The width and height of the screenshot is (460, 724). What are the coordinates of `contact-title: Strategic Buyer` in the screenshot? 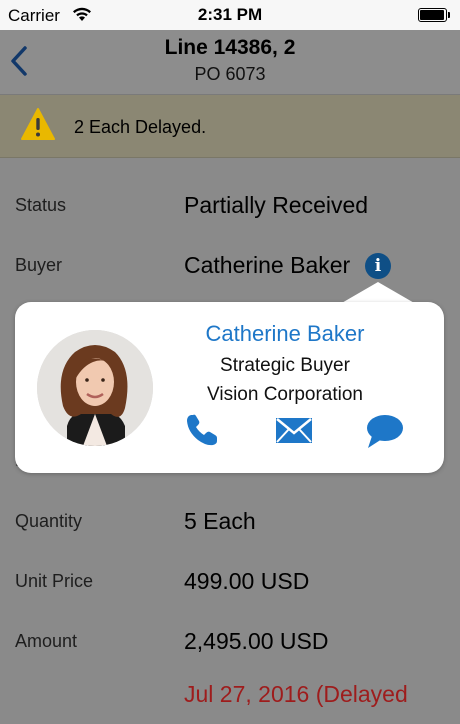 It's located at (285, 365).